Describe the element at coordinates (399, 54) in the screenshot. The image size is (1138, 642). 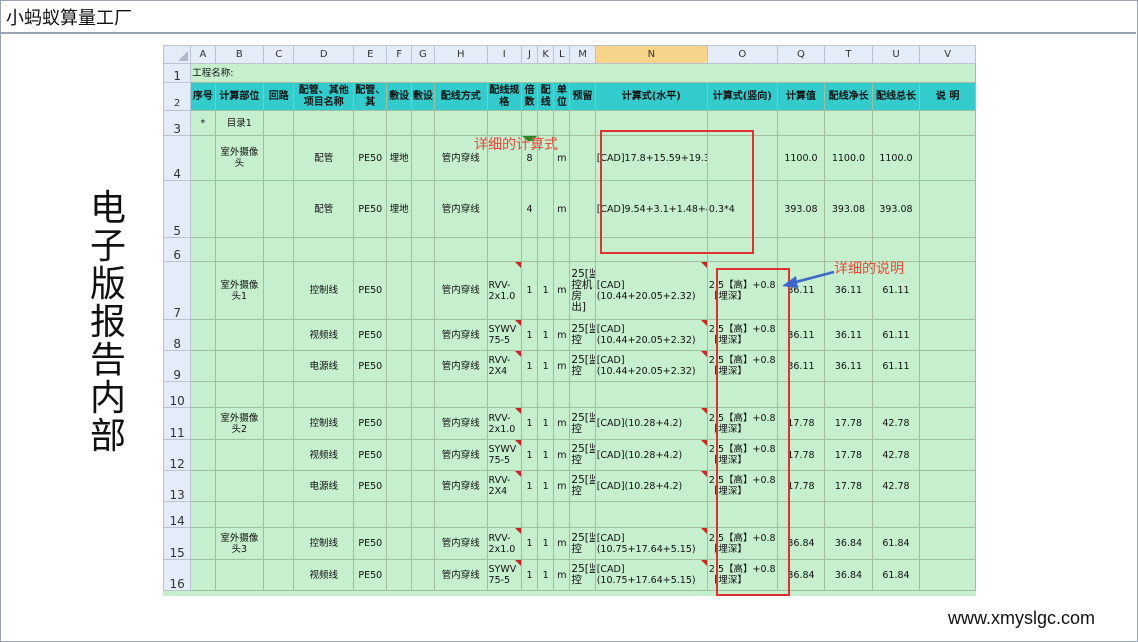
I see `column-header-f: F` at that location.